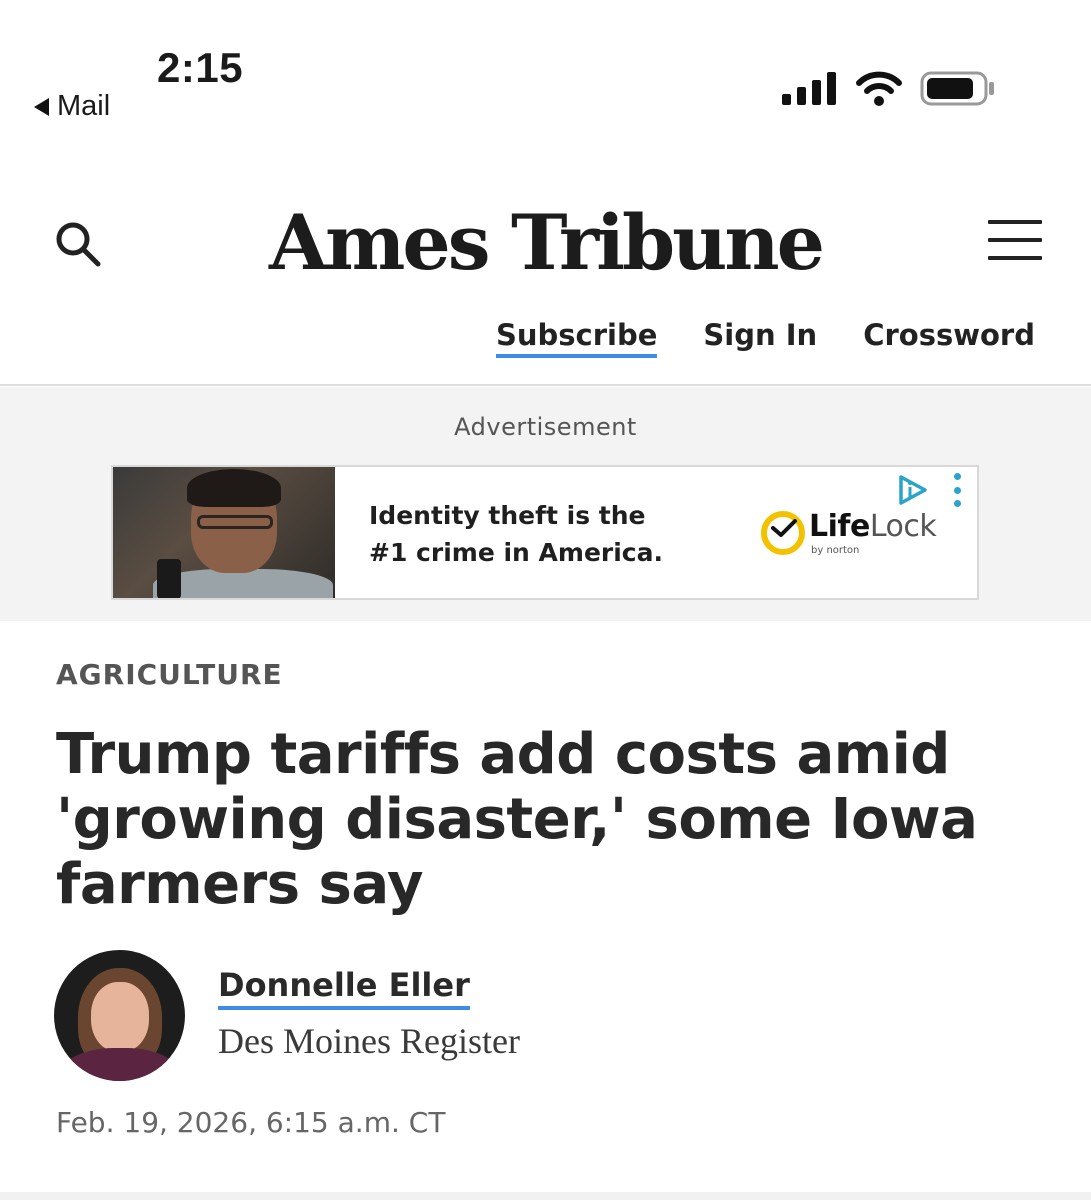 The width and height of the screenshot is (1091, 1200). What do you see at coordinates (809, 88) in the screenshot?
I see `cellular-signal-icon` at bounding box center [809, 88].